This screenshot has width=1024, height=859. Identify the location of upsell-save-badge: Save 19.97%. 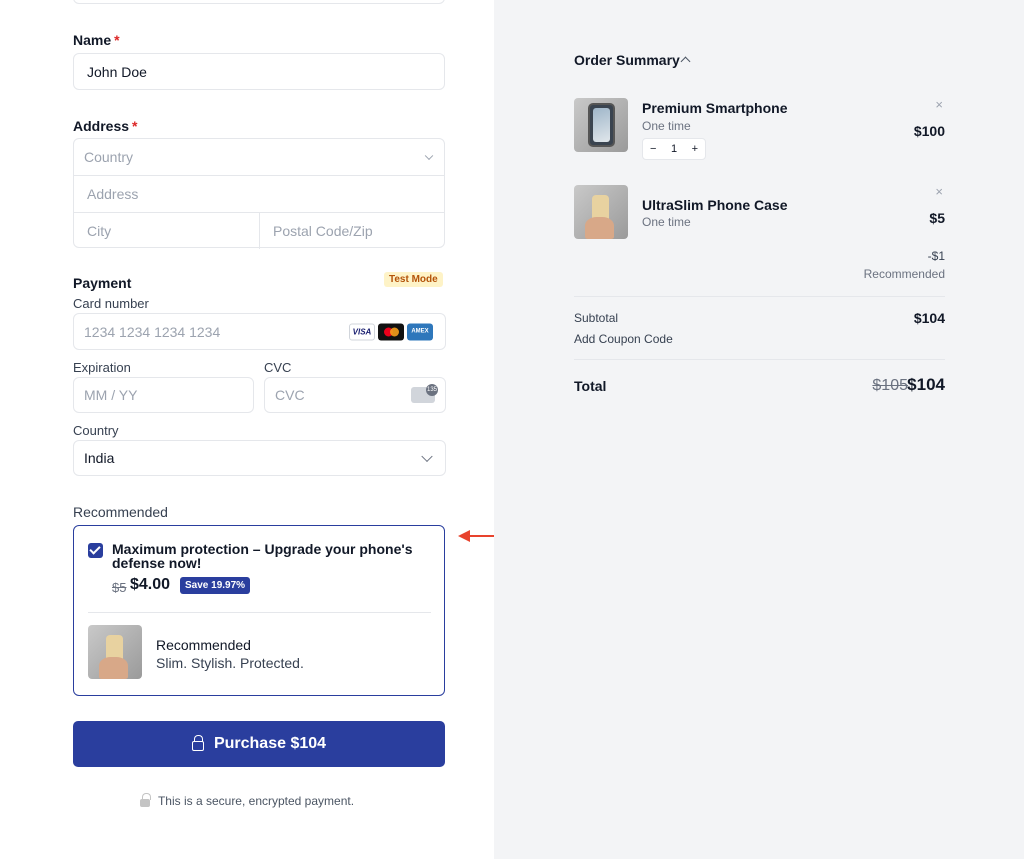
(215, 585).